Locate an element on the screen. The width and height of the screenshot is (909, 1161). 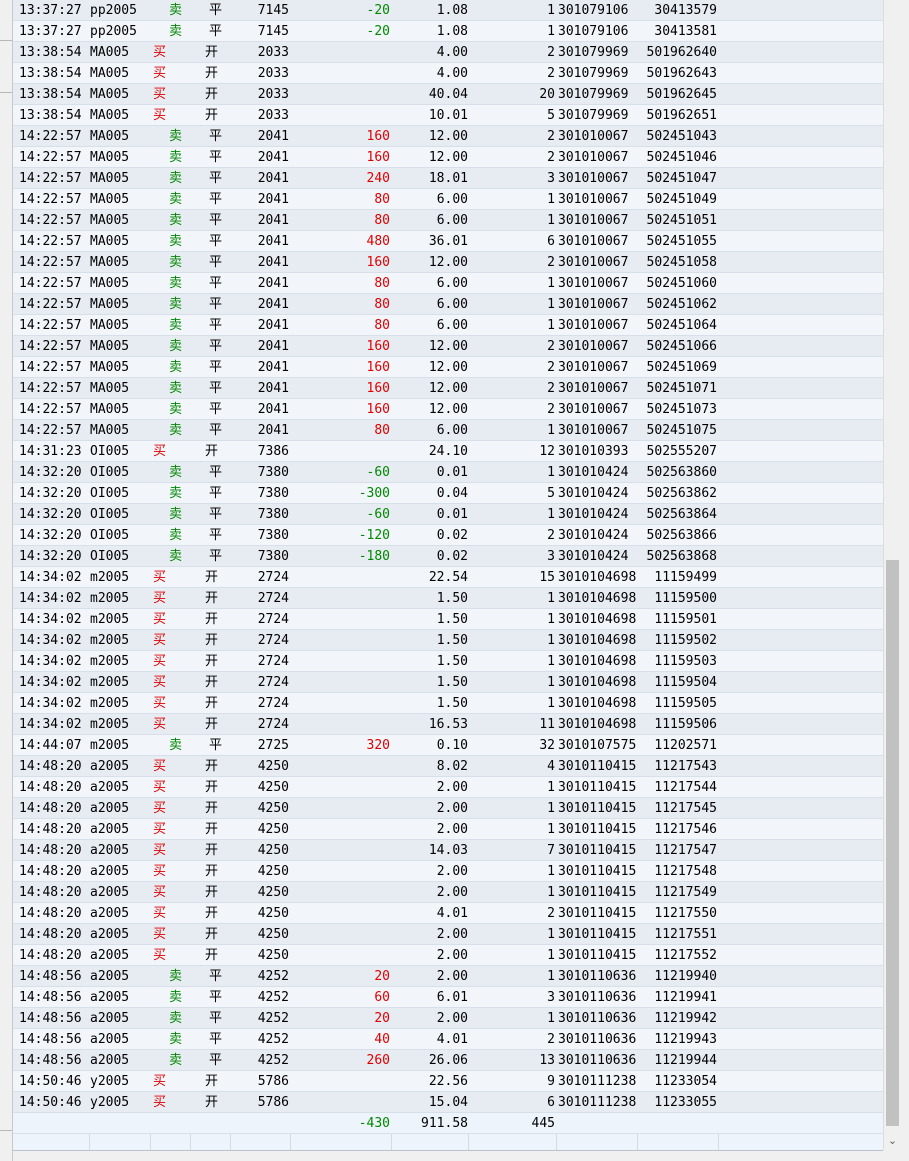
price-cell: 4252 is located at coordinates (273, 1060).